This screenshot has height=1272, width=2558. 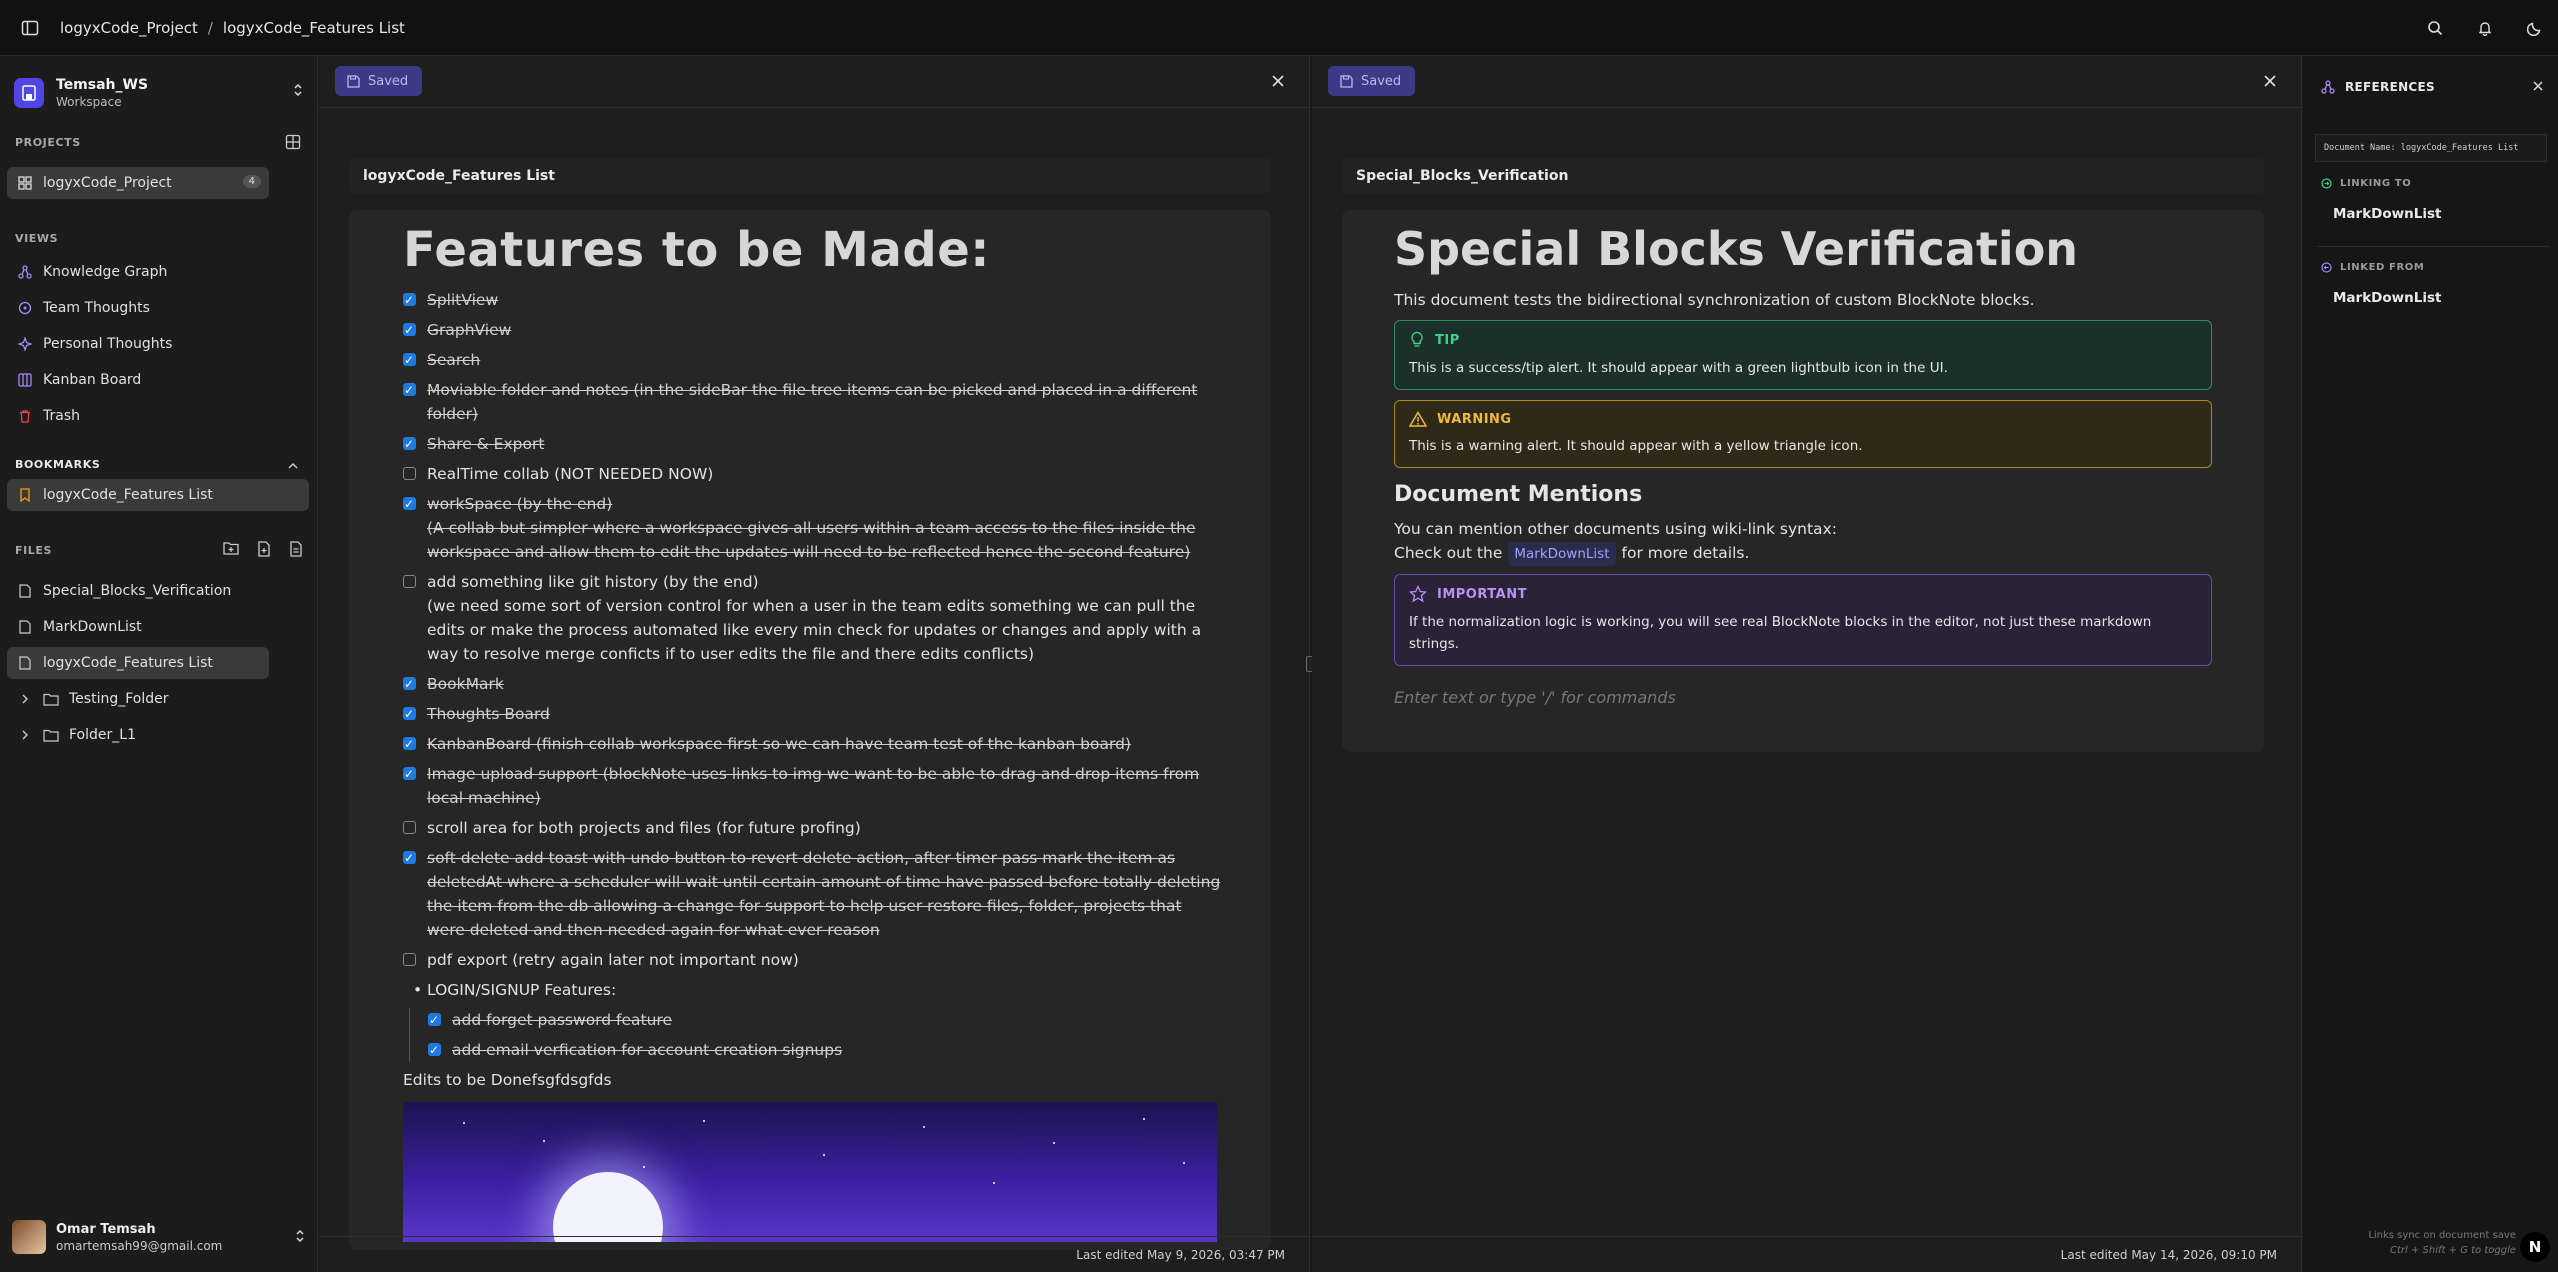 What do you see at coordinates (1474, 419) in the screenshot?
I see `warning-title: WARNING` at bounding box center [1474, 419].